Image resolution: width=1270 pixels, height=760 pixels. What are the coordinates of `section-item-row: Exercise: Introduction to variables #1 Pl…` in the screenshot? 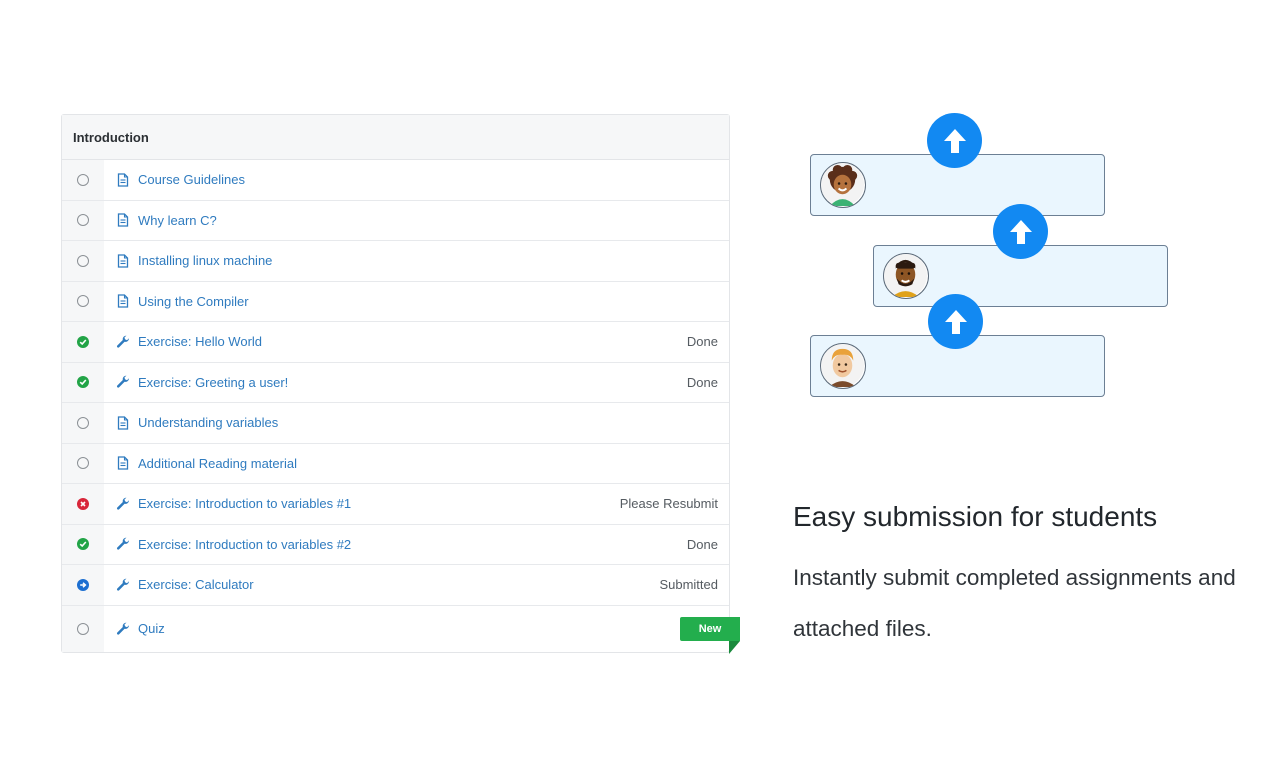 It's located at (395, 504).